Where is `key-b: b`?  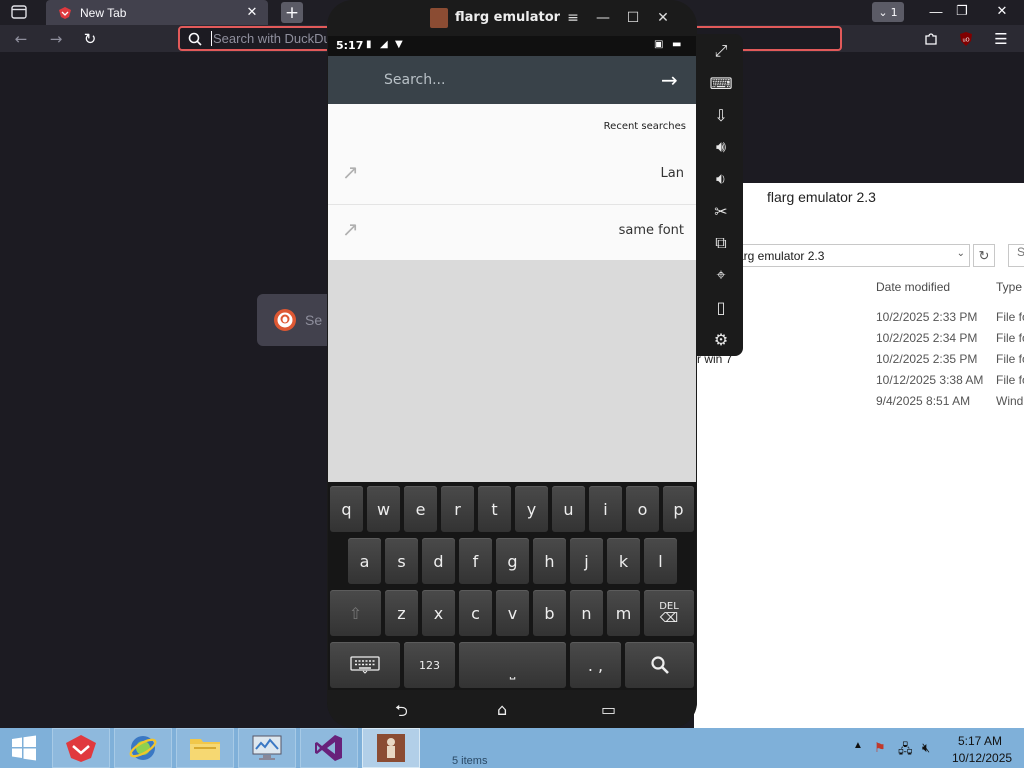 key-b: b is located at coordinates (549, 613).